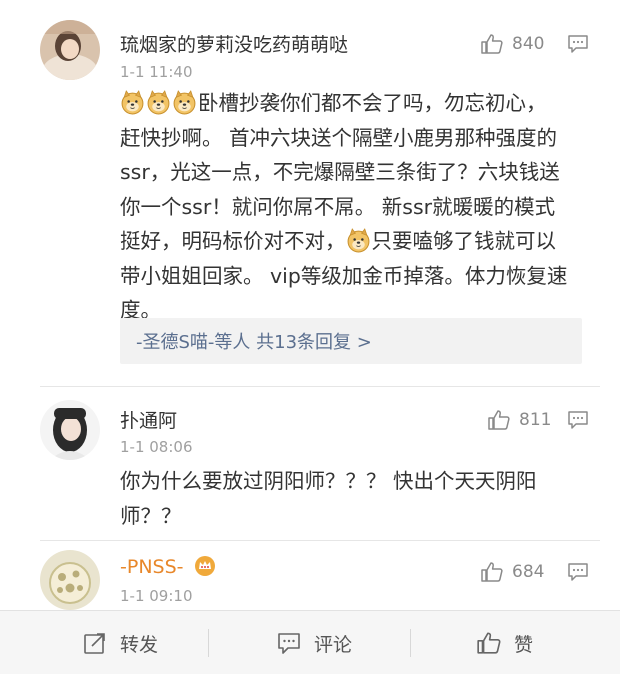 The height and width of the screenshot is (674, 620). What do you see at coordinates (139, 644) in the screenshot?
I see `repost-label: 转发` at bounding box center [139, 644].